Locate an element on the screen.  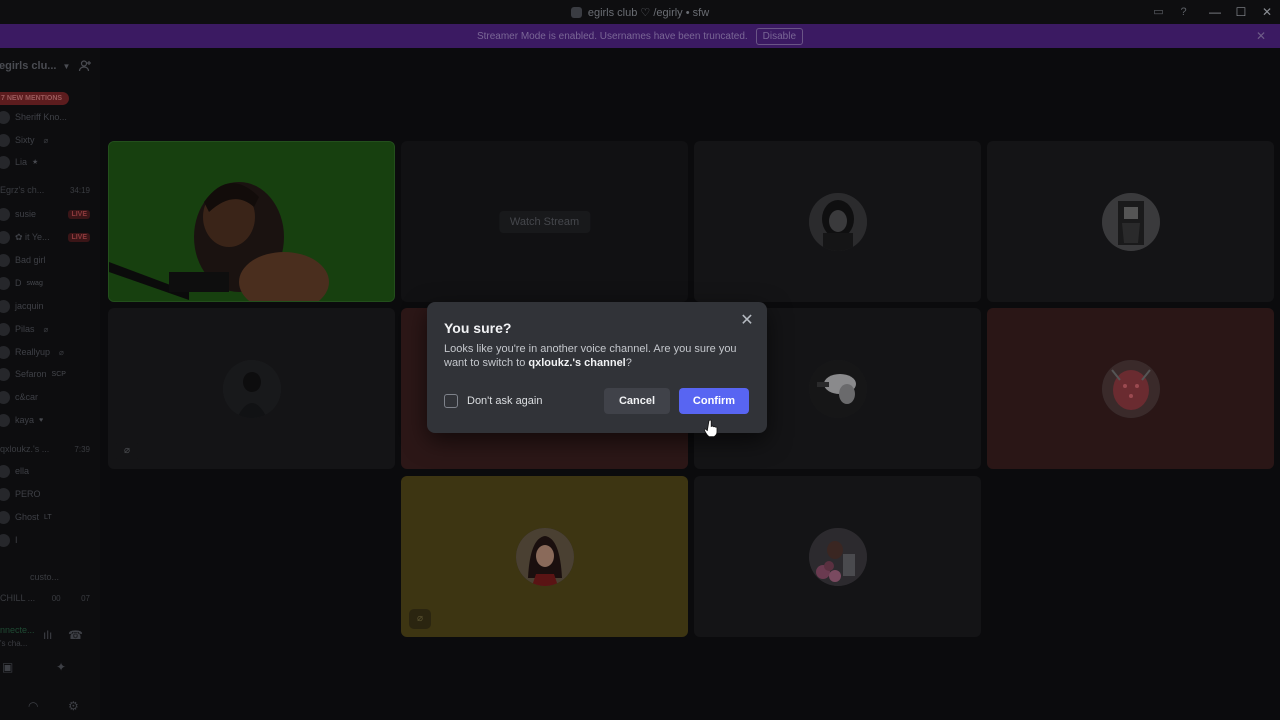
window-title: egirls club ♡ /egirly • sfw is located at coordinates (640, 12).